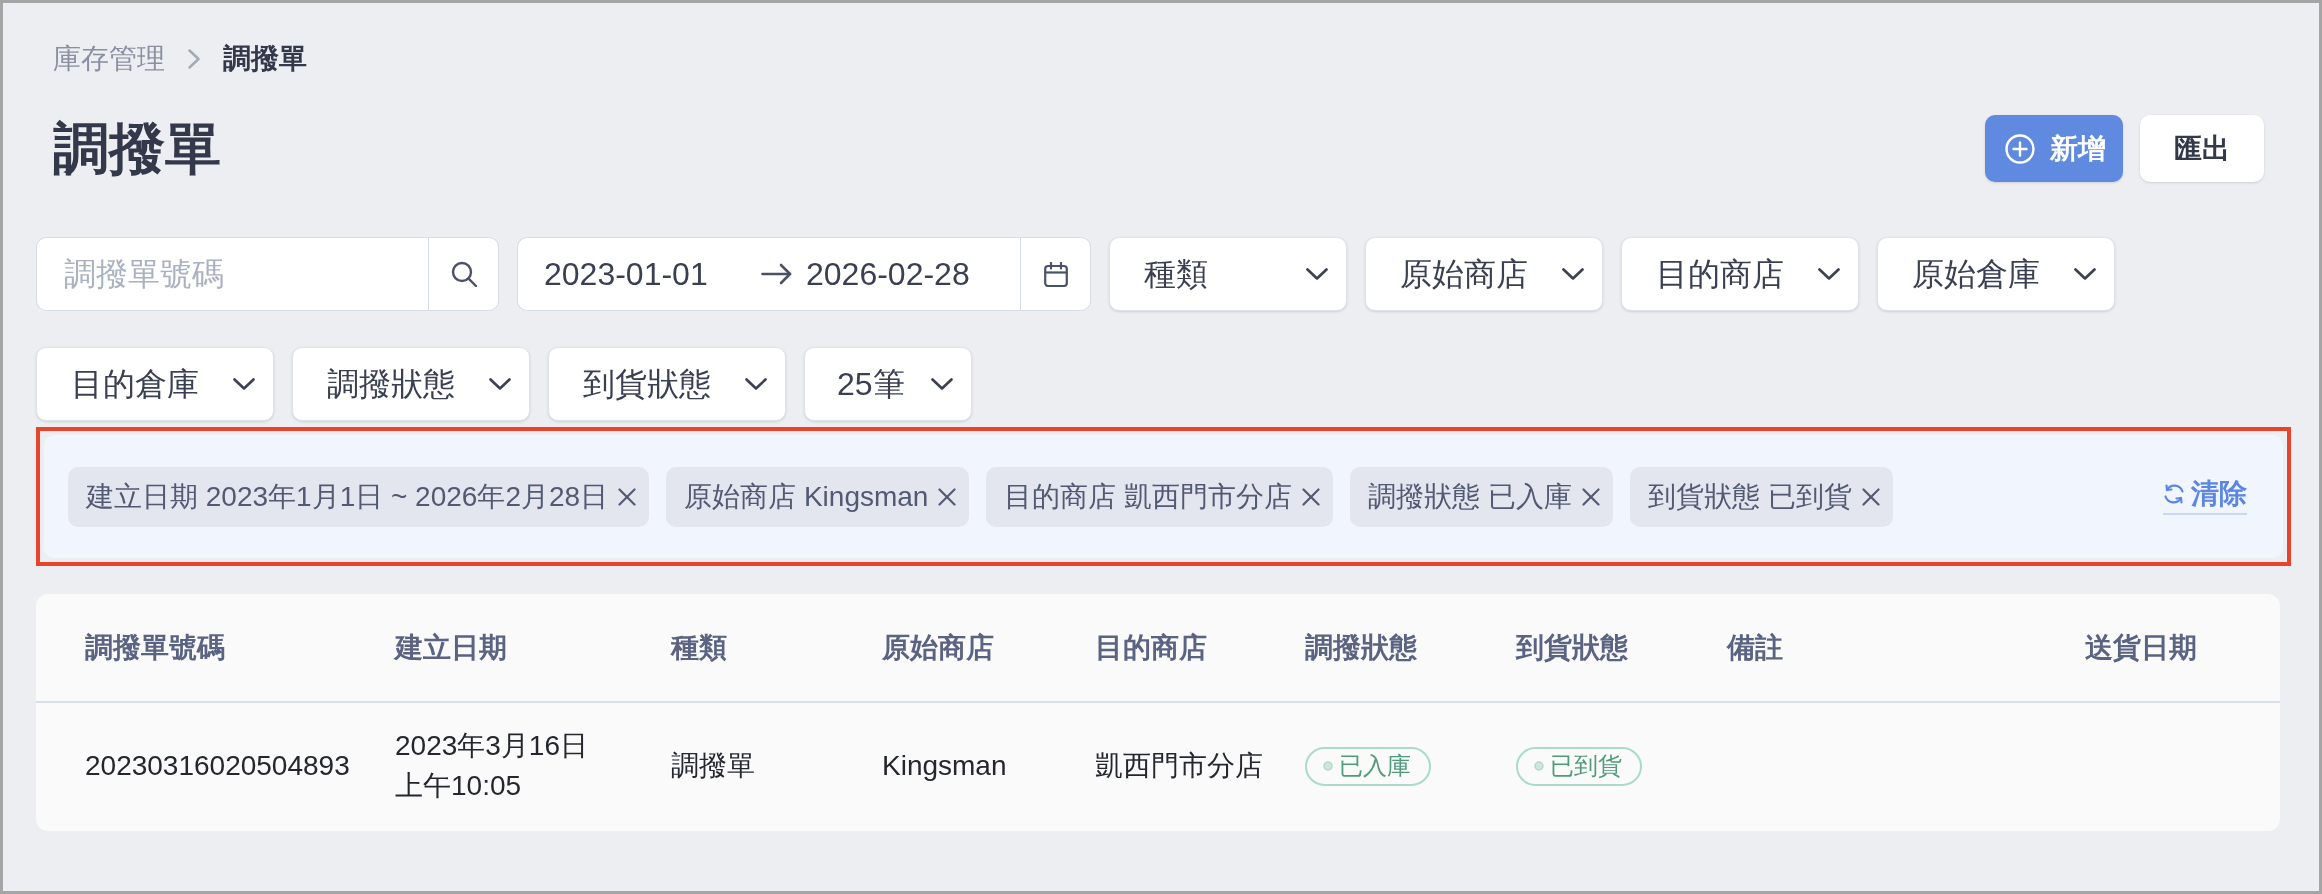  I want to click on dropdown: 到貨狀態, so click(667, 384).